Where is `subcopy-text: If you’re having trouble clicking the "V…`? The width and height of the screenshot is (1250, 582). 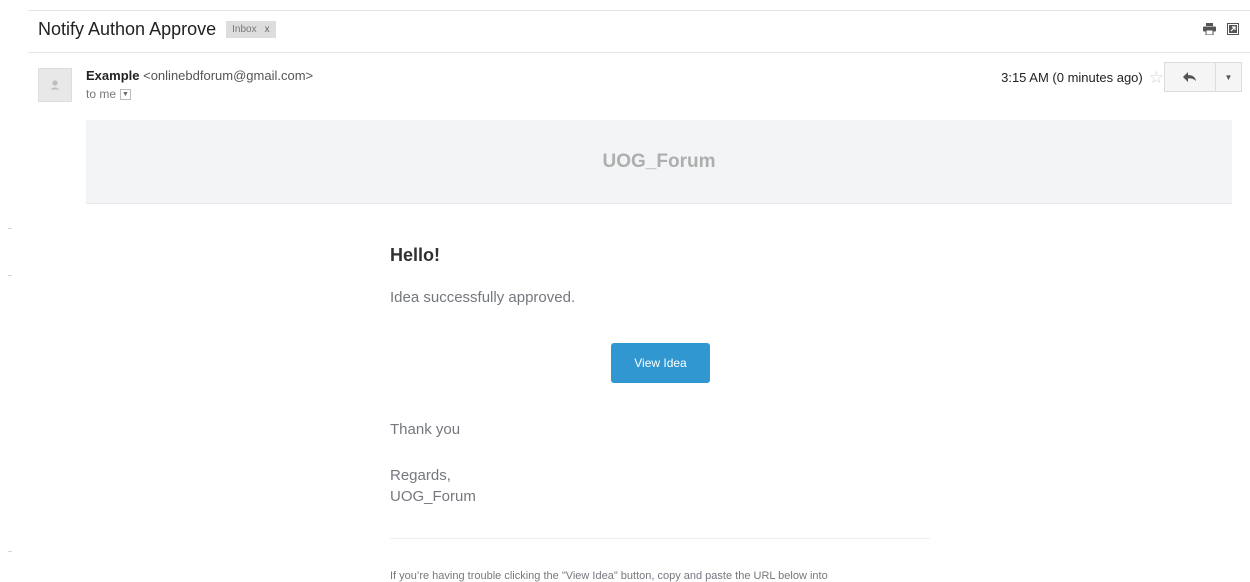 subcopy-text: If you’re having trouble clicking the "V… is located at coordinates (609, 576).